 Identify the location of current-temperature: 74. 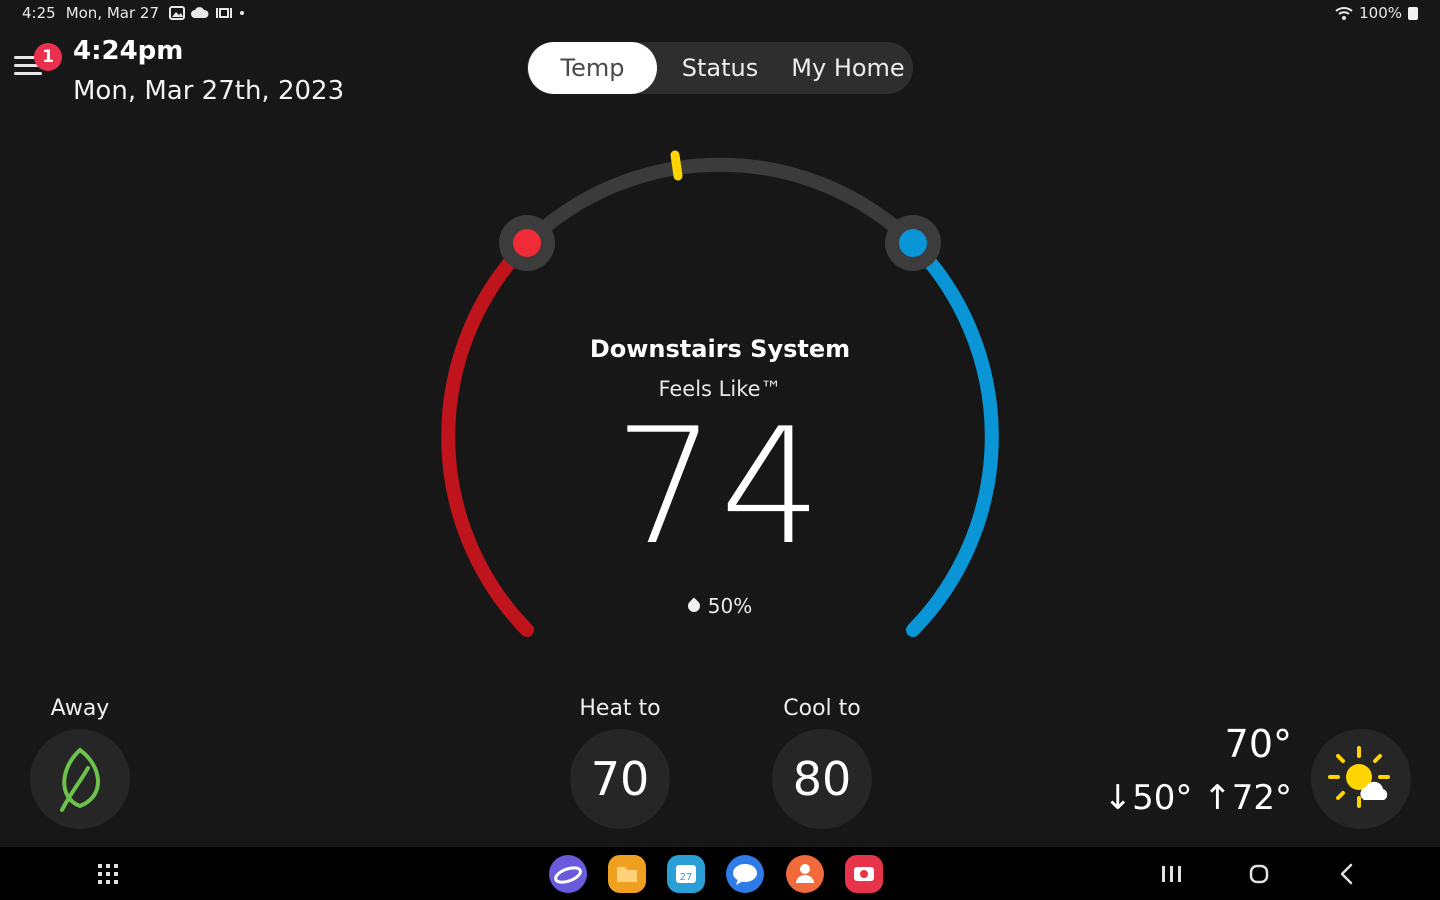
(720, 486).